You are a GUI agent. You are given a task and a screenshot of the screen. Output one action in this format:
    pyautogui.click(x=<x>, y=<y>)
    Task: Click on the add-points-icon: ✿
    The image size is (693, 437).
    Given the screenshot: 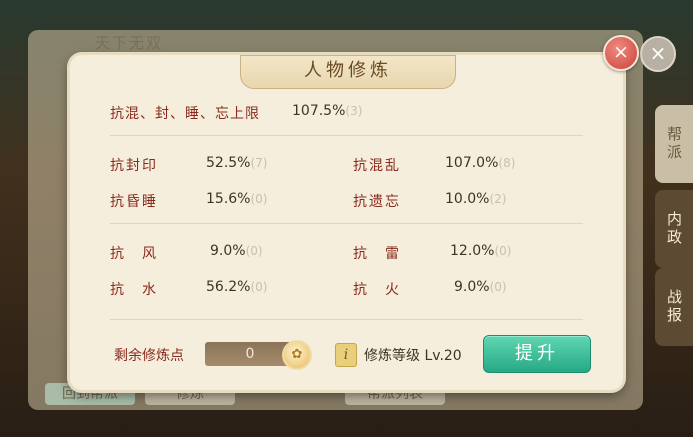 What is the action you would take?
    pyautogui.click(x=297, y=355)
    